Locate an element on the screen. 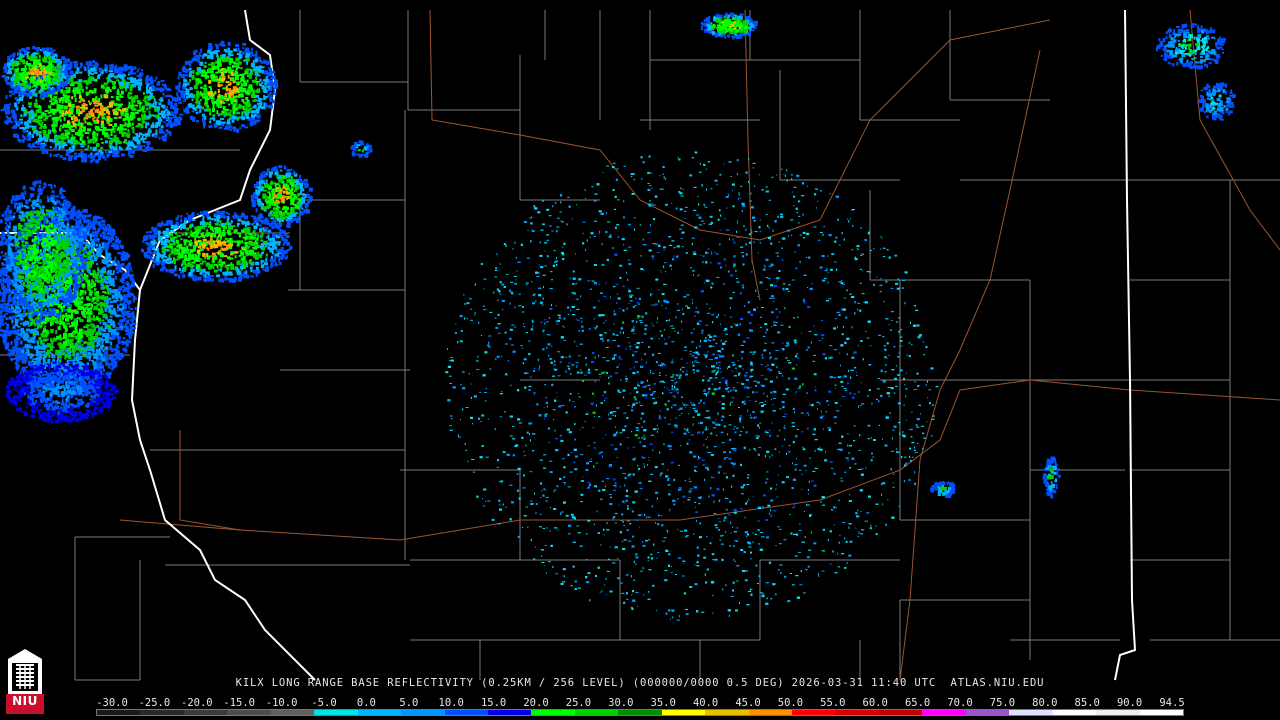 The width and height of the screenshot is (1280, 720). colorbar-tick-label: -15.0 is located at coordinates (239, 703).